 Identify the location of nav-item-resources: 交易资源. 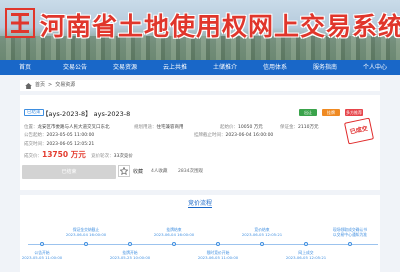
(125, 67).